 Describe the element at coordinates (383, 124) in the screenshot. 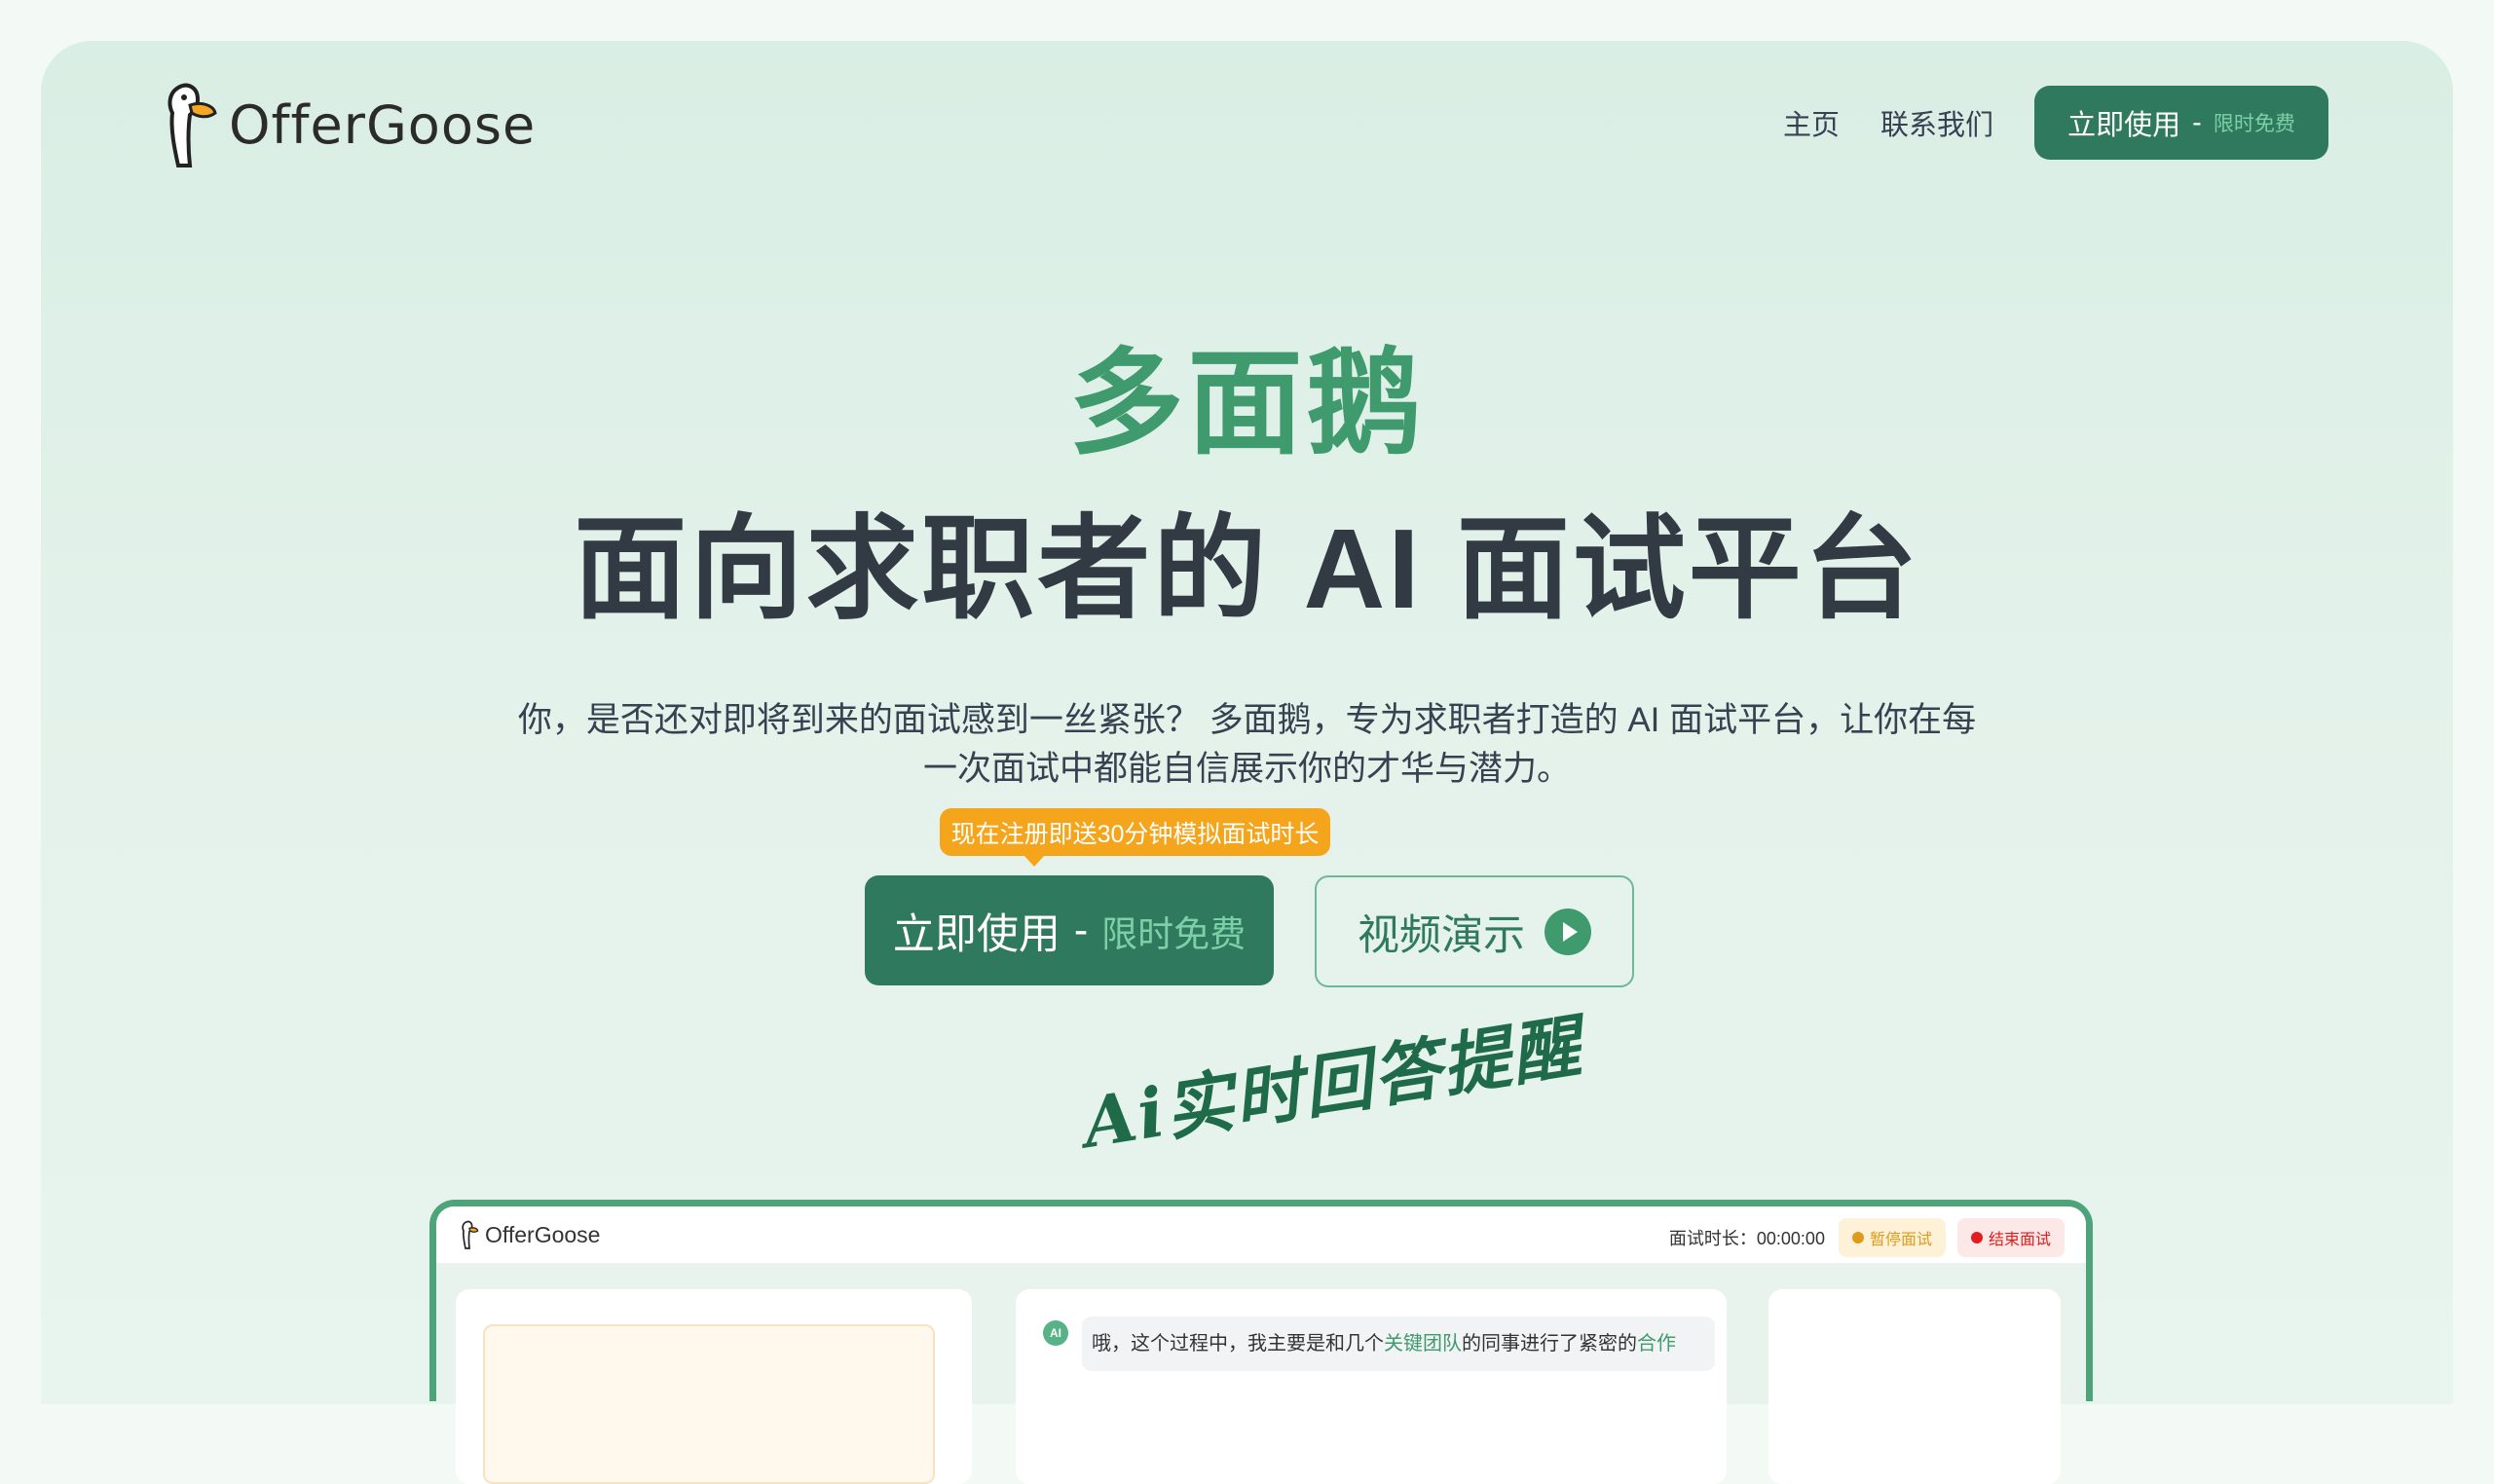

I see `logo-text: OfferGoose` at that location.